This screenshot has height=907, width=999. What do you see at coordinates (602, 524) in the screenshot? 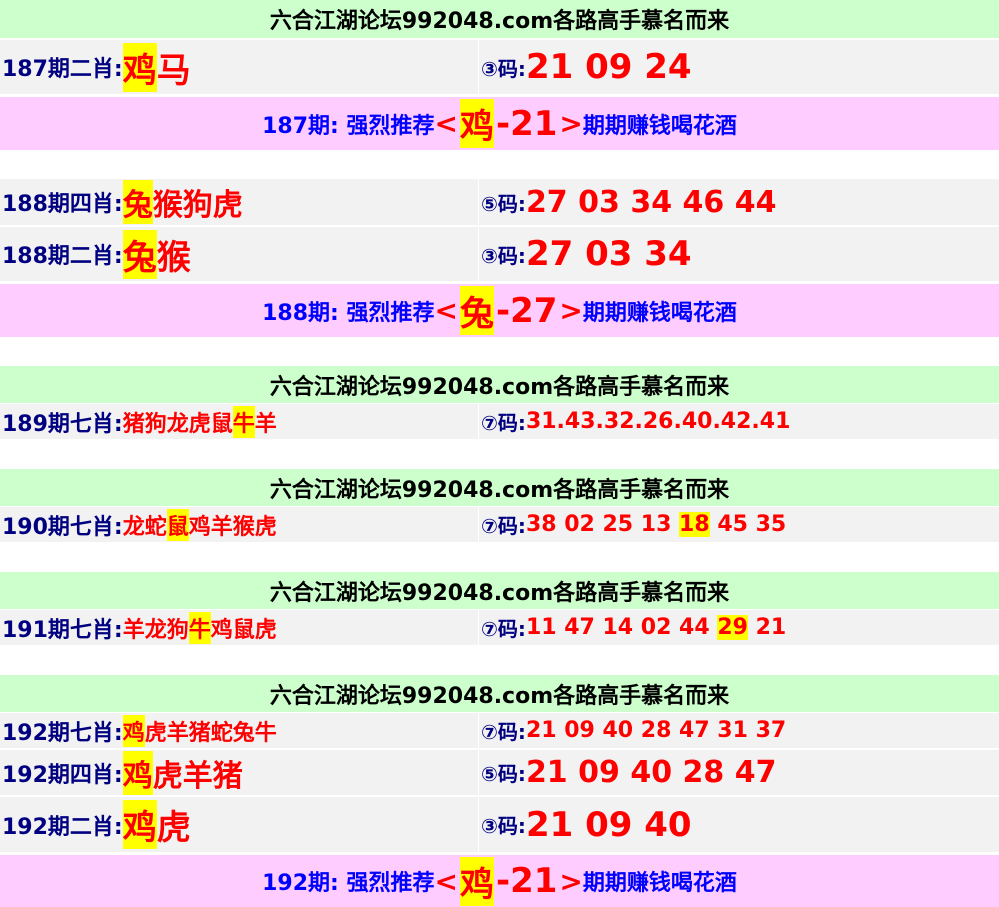
I see `number-list: 38 02 25 13` at bounding box center [602, 524].